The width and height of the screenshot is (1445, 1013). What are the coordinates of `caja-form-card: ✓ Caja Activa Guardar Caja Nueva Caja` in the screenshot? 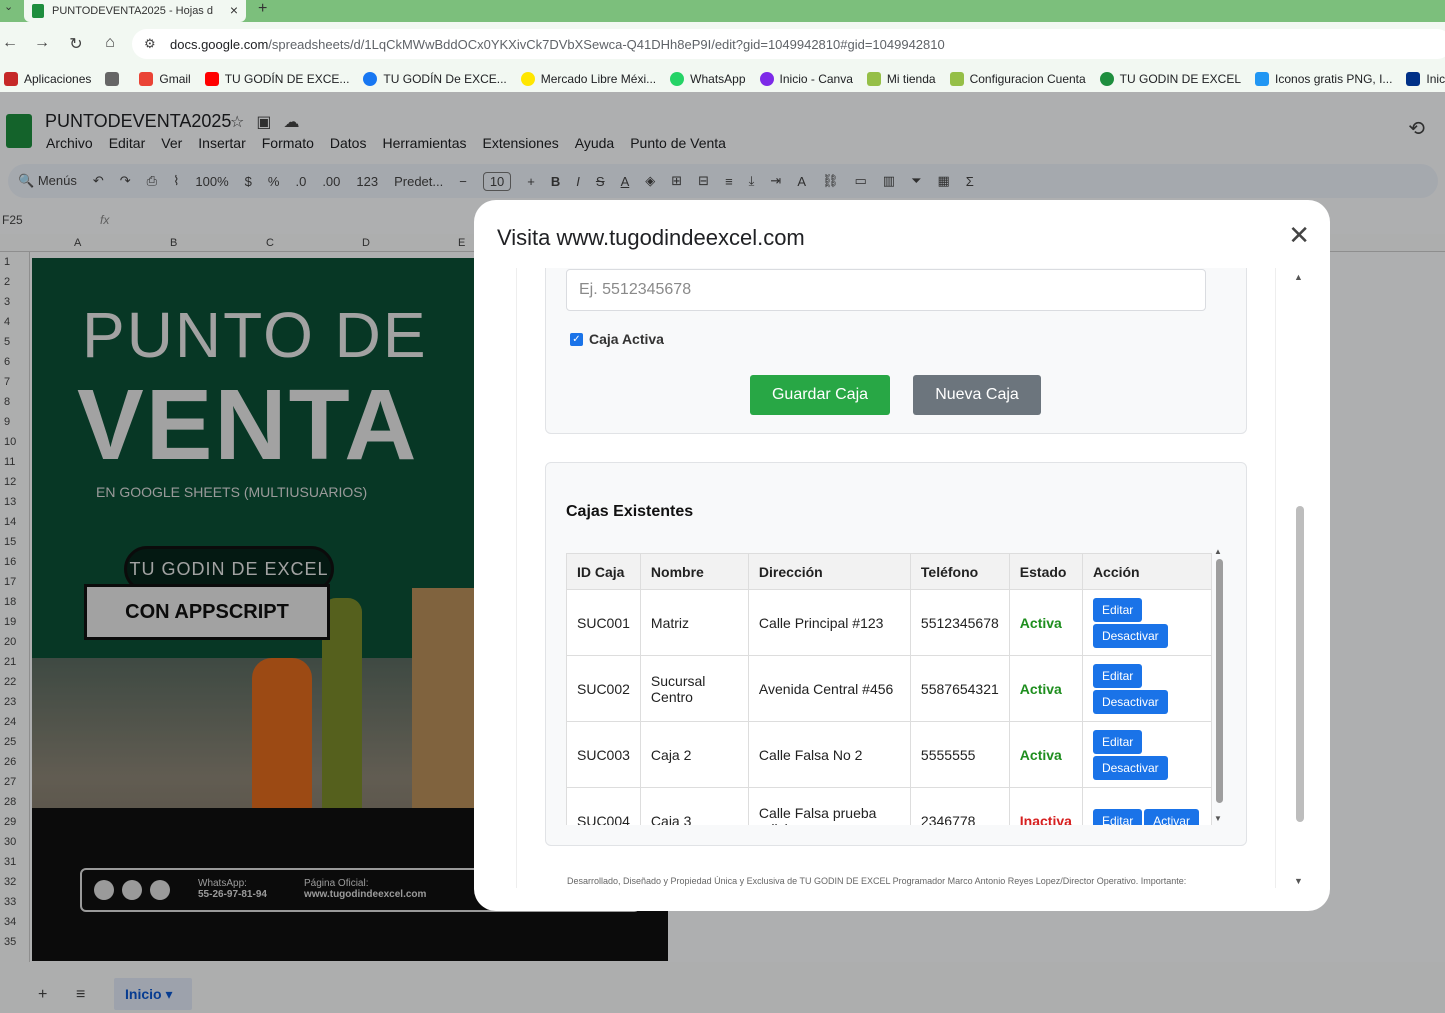 It's located at (896, 351).